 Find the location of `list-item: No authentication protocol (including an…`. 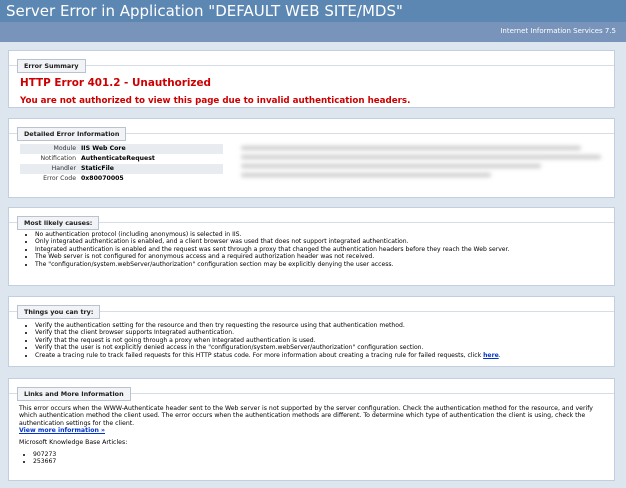

list-item: No authentication protocol (including an… is located at coordinates (272, 234).